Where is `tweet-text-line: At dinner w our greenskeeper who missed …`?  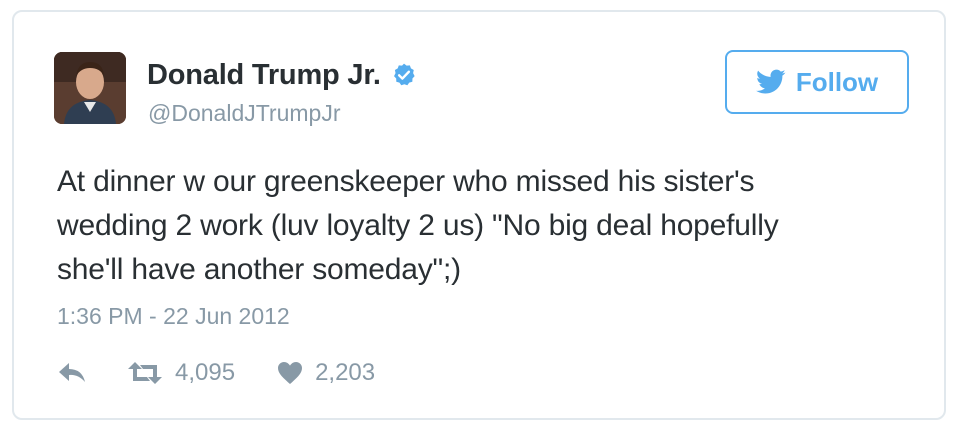
tweet-text-line: At dinner w our greenskeeper who missed … is located at coordinates (406, 181).